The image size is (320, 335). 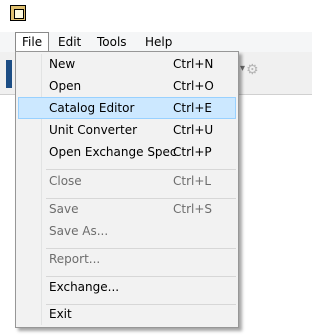 What do you see at coordinates (193, 130) in the screenshot?
I see `menu-item-shortcut: Ctrl+U` at bounding box center [193, 130].